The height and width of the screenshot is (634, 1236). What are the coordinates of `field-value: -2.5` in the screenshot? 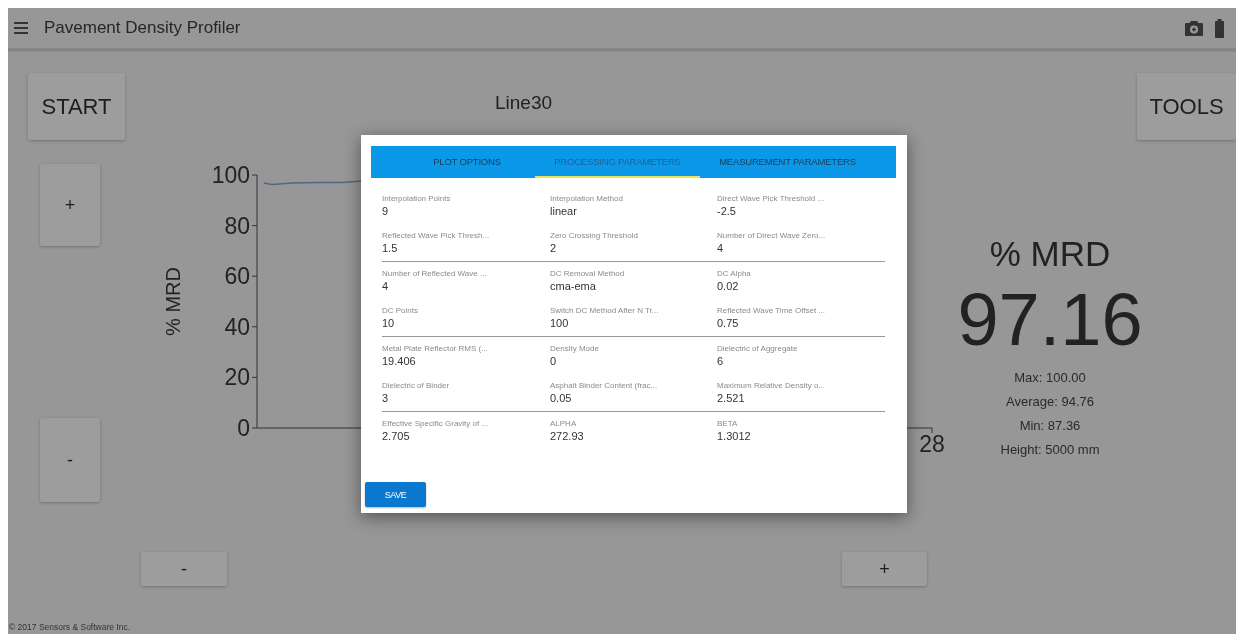 It's located at (801, 211).